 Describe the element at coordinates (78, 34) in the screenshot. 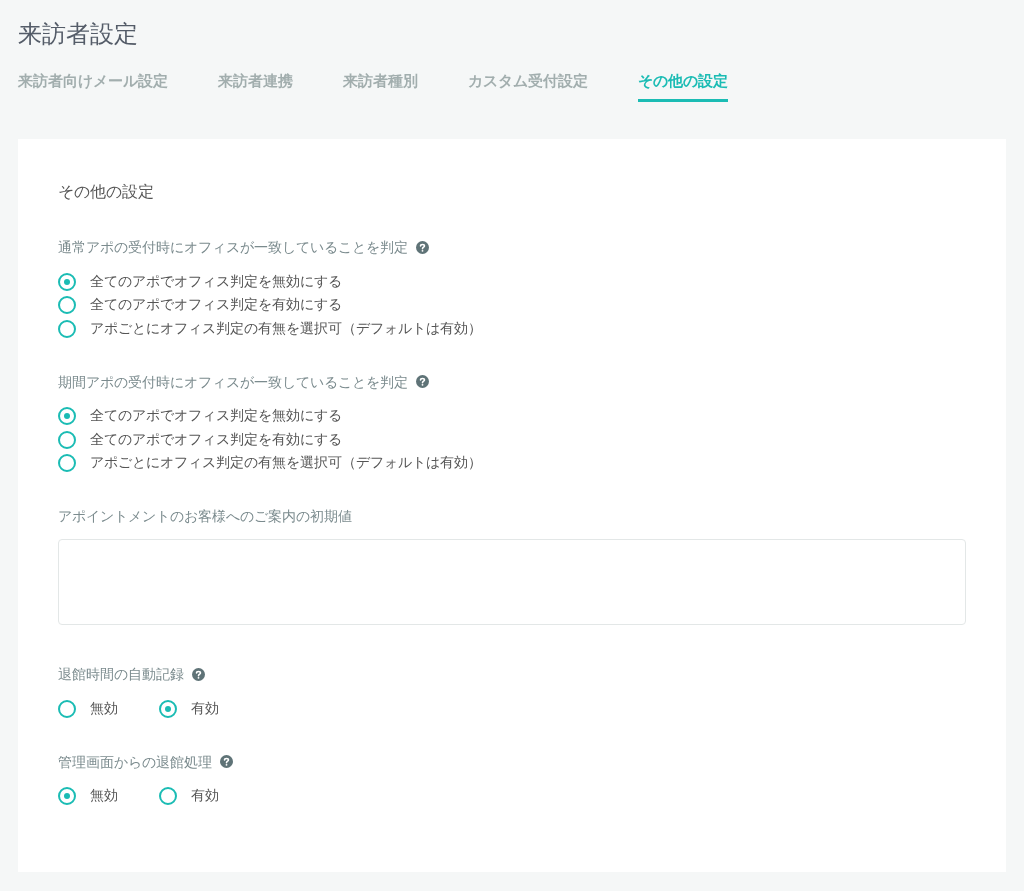

I see `page-title: 来訪者設定` at that location.